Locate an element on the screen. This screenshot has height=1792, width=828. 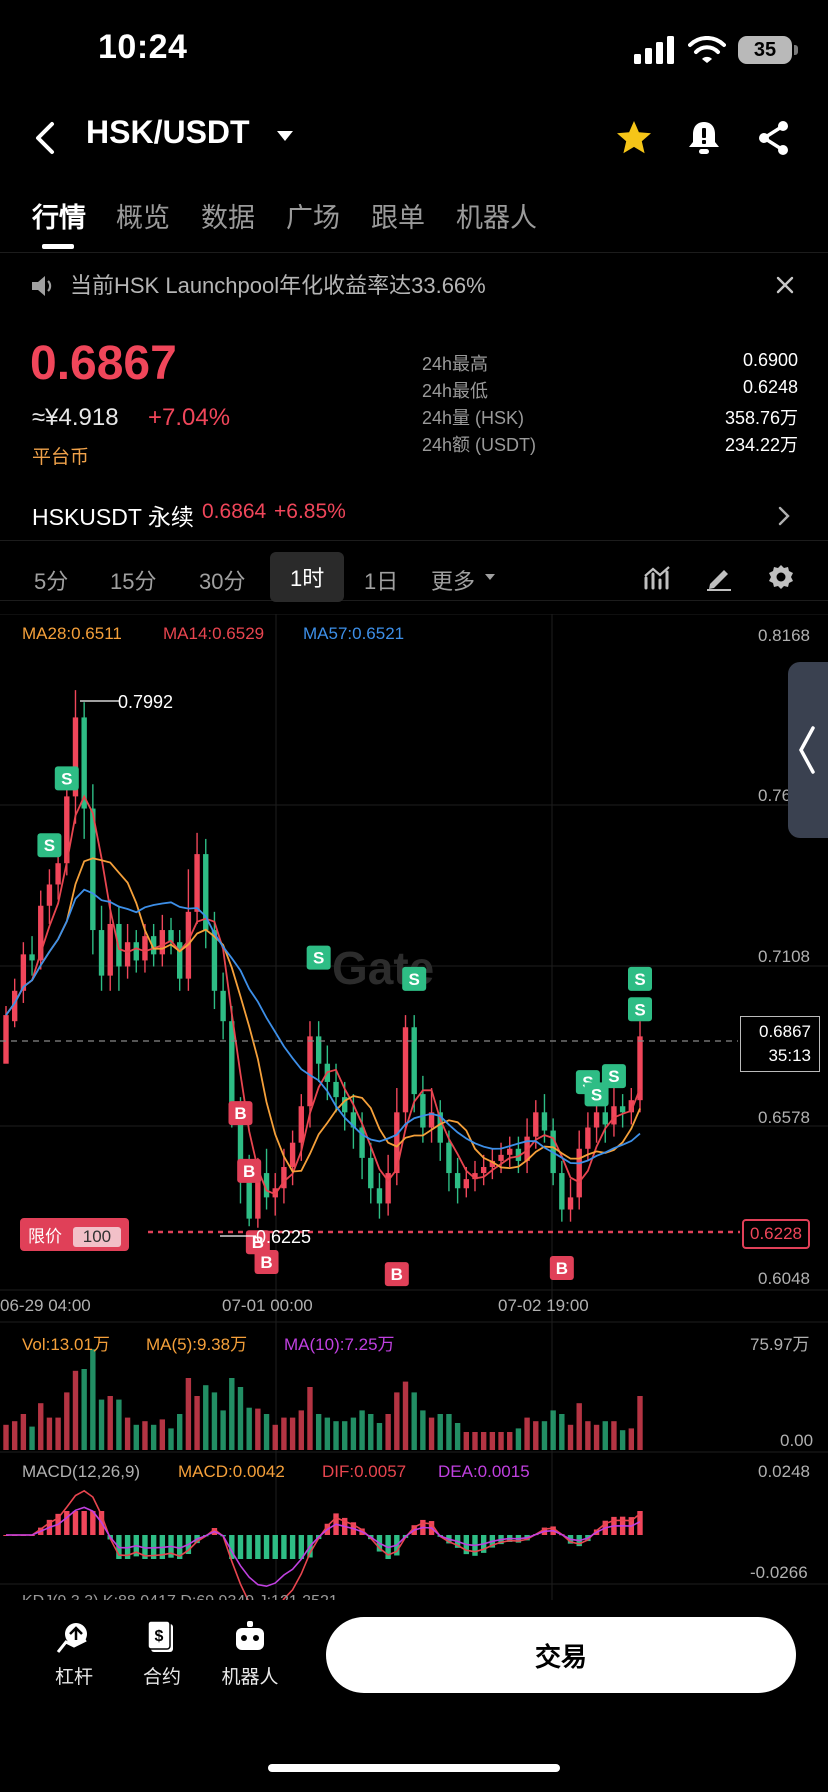
interval-15m: 15分 is located at coordinates (133, 580).